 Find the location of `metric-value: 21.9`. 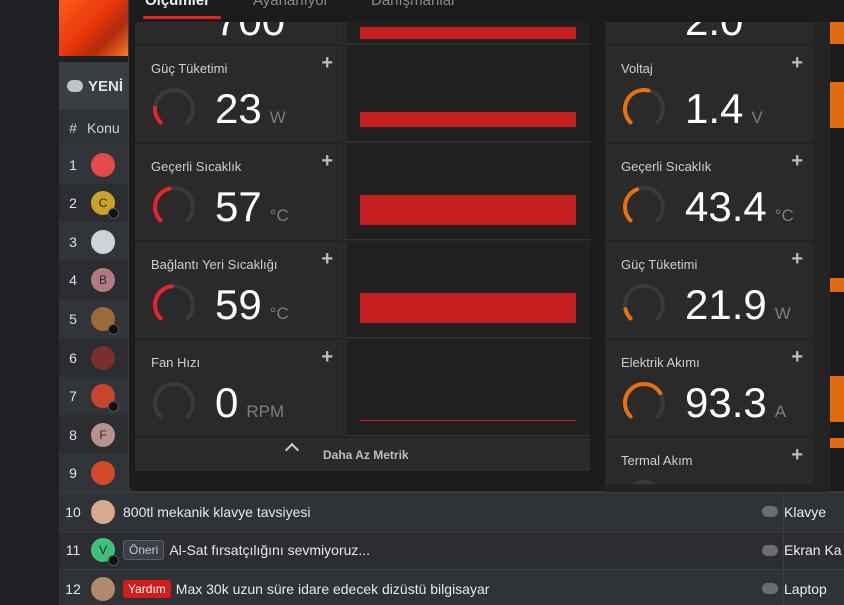

metric-value: 21.9 is located at coordinates (726, 304).